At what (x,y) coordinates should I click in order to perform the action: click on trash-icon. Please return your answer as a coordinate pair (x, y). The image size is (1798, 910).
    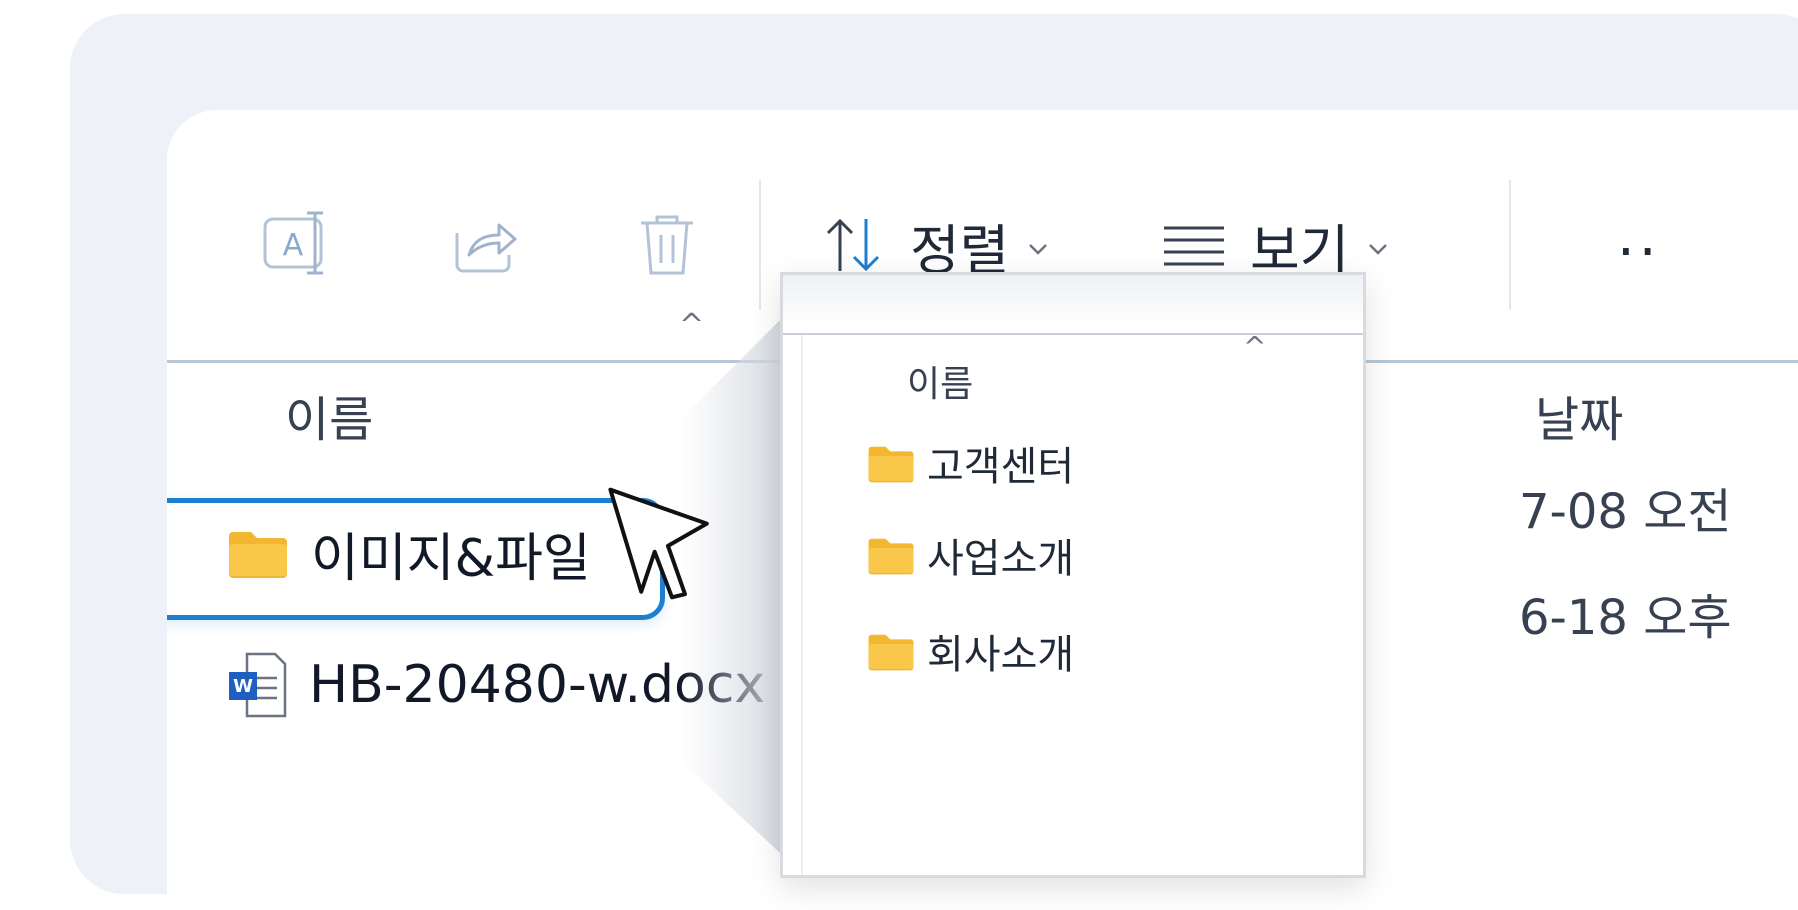
    Looking at the image, I should click on (667, 243).